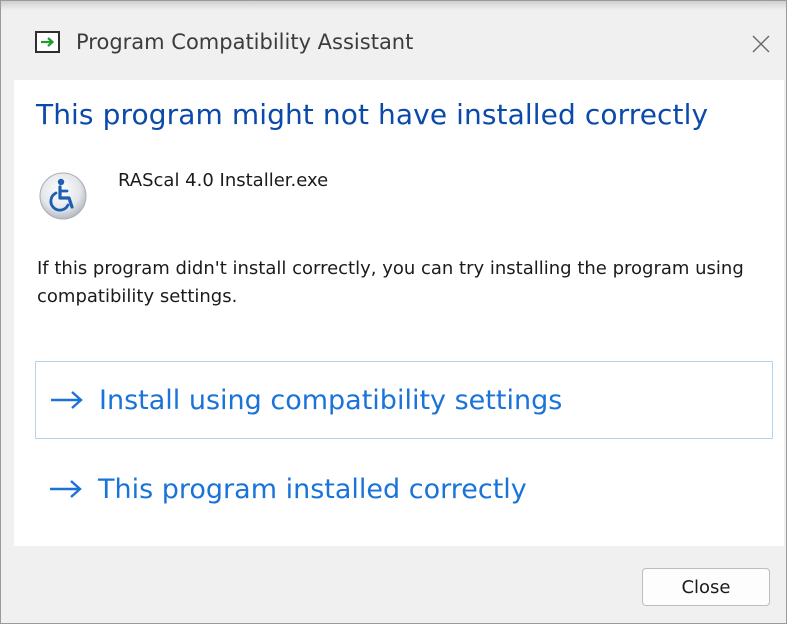 The width and height of the screenshot is (787, 624). Describe the element at coordinates (761, 44) in the screenshot. I see `close-icon` at that location.